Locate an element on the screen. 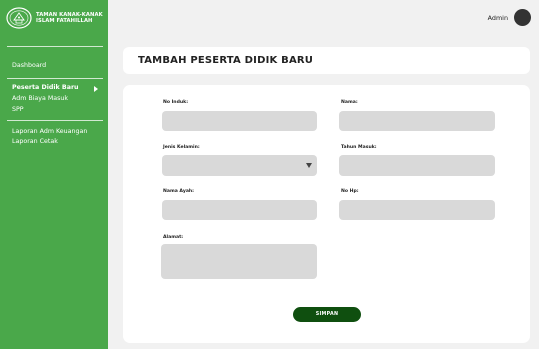 This screenshot has height=349, width=539. simpan-button: SIMPAN is located at coordinates (327, 314).